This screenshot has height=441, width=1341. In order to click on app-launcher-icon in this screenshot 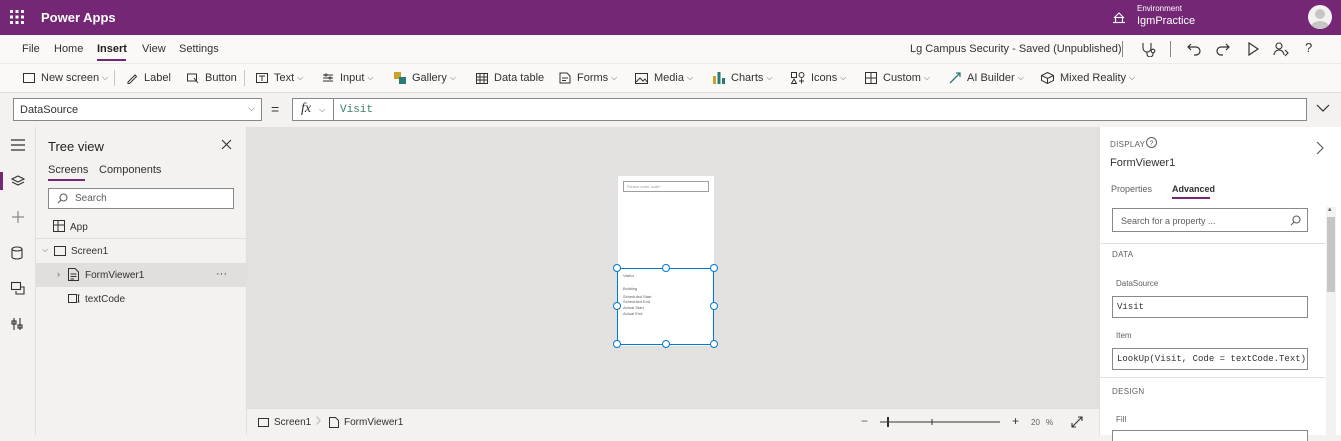, I will do `click(17, 17)`.